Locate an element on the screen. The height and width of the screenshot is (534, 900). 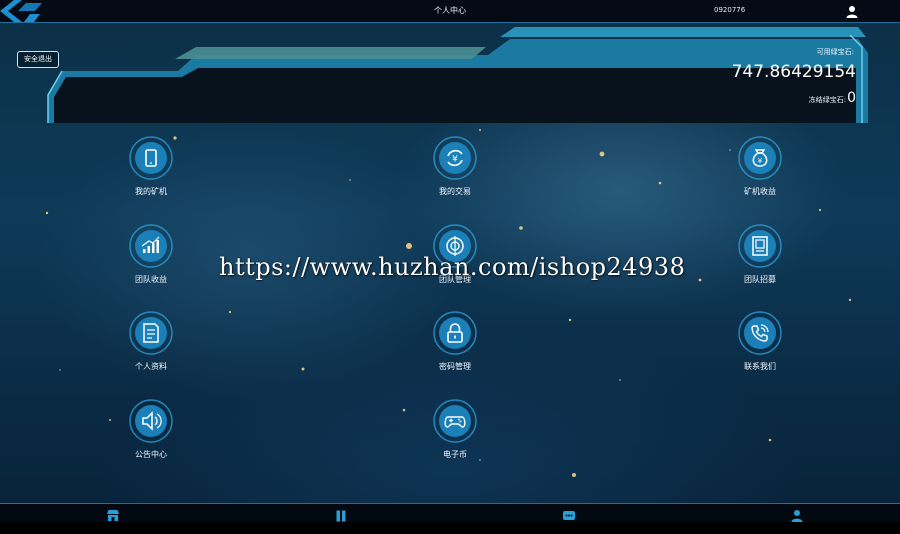
gamepad-icon is located at coordinates (455, 421).